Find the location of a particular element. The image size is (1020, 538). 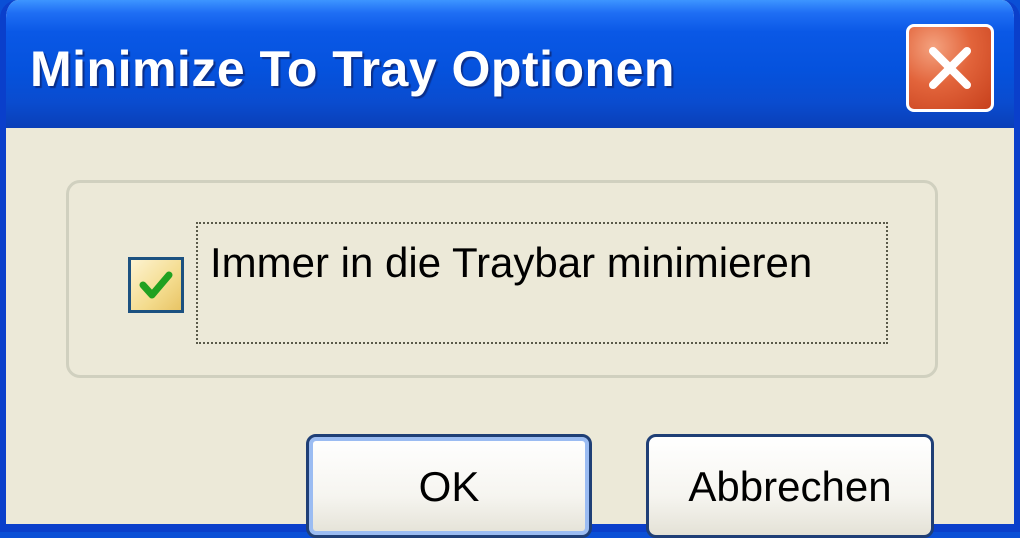

ok-button: OK is located at coordinates (449, 486).